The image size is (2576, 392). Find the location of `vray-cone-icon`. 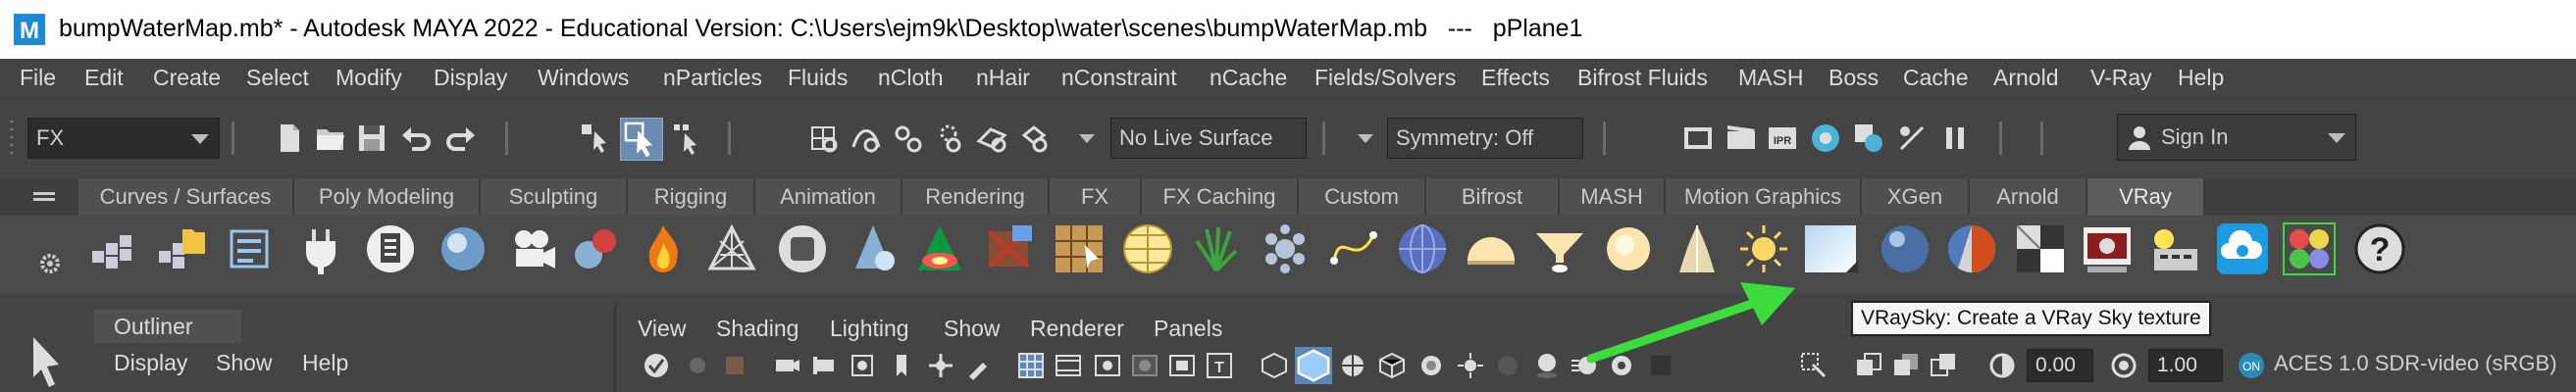

vray-cone-icon is located at coordinates (873, 248).